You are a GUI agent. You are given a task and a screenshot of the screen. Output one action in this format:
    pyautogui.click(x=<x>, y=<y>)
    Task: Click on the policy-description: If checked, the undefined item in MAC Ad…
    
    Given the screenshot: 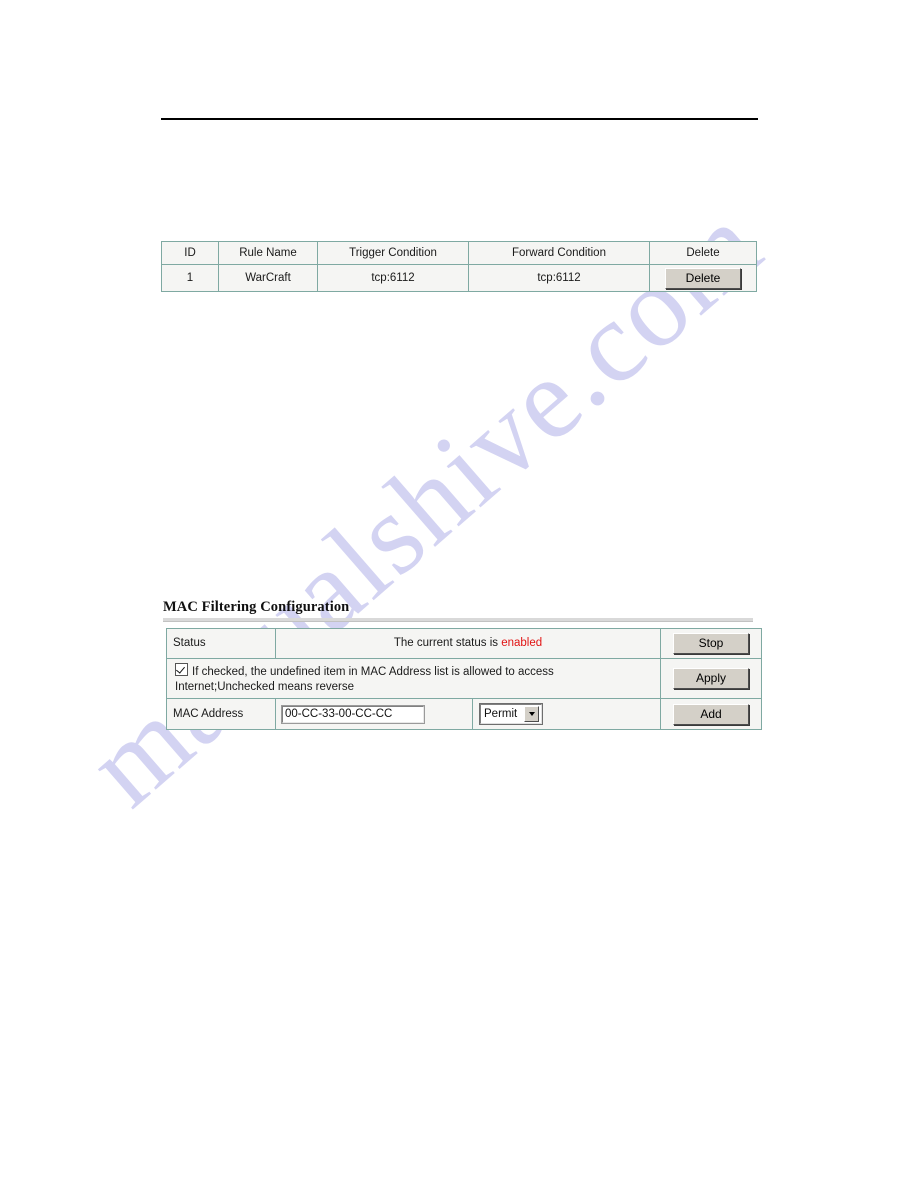 What is the action you would take?
    pyautogui.click(x=364, y=679)
    